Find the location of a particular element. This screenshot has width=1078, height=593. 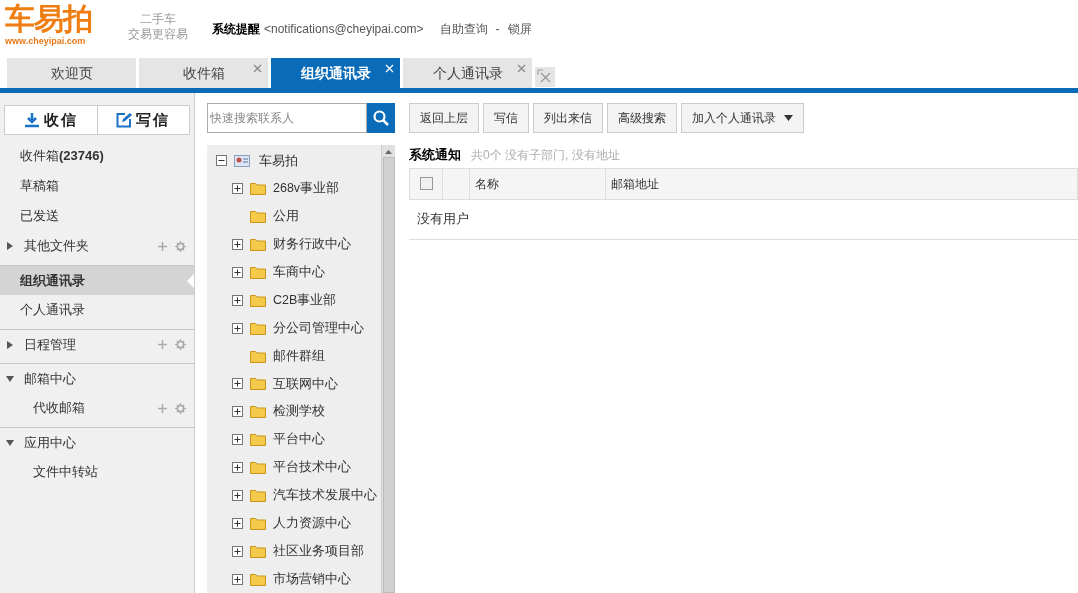

sidebar-item: 草稿箱 is located at coordinates (97, 186).